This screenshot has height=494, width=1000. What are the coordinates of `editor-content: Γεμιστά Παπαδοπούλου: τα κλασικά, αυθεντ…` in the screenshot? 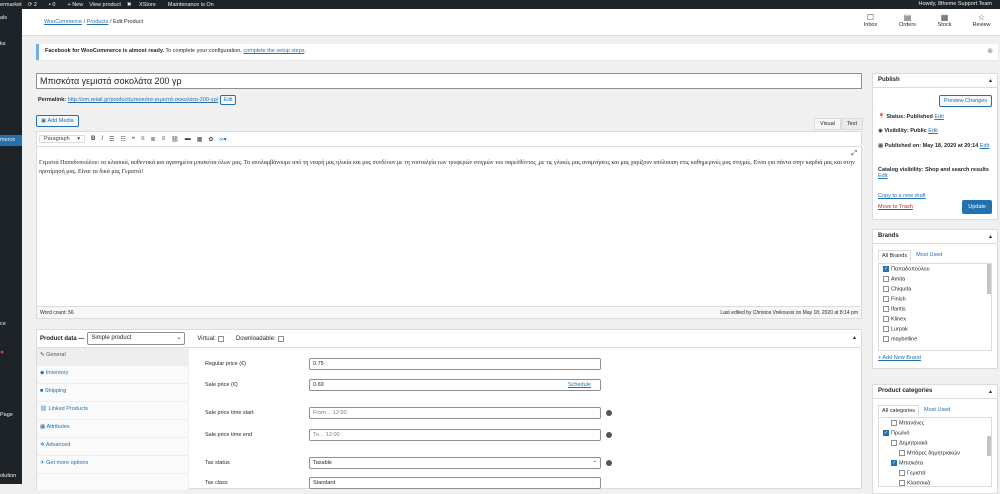 It's located at (448, 168).